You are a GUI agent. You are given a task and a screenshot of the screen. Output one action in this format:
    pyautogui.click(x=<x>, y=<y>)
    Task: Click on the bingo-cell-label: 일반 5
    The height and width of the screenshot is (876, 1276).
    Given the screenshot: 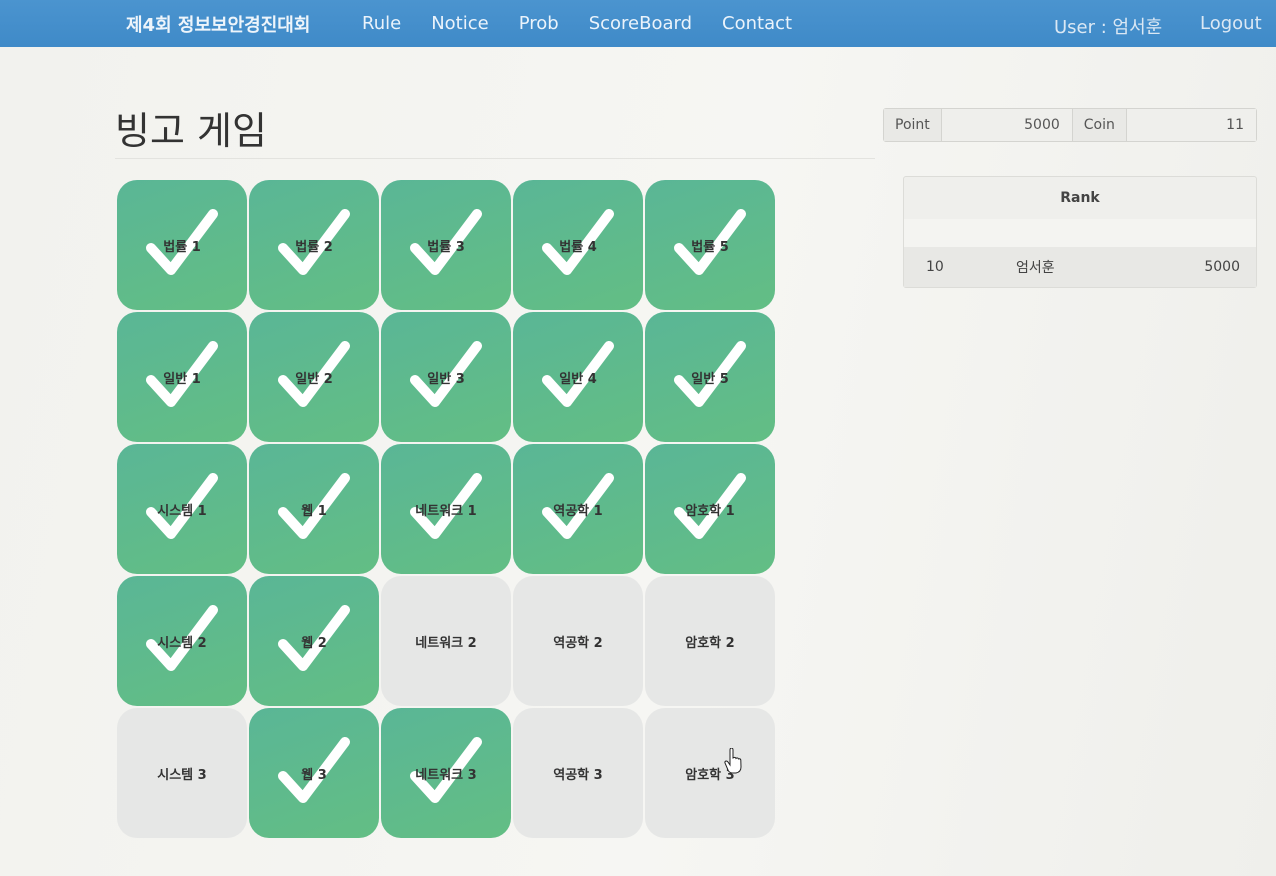 What is the action you would take?
    pyautogui.click(x=710, y=379)
    